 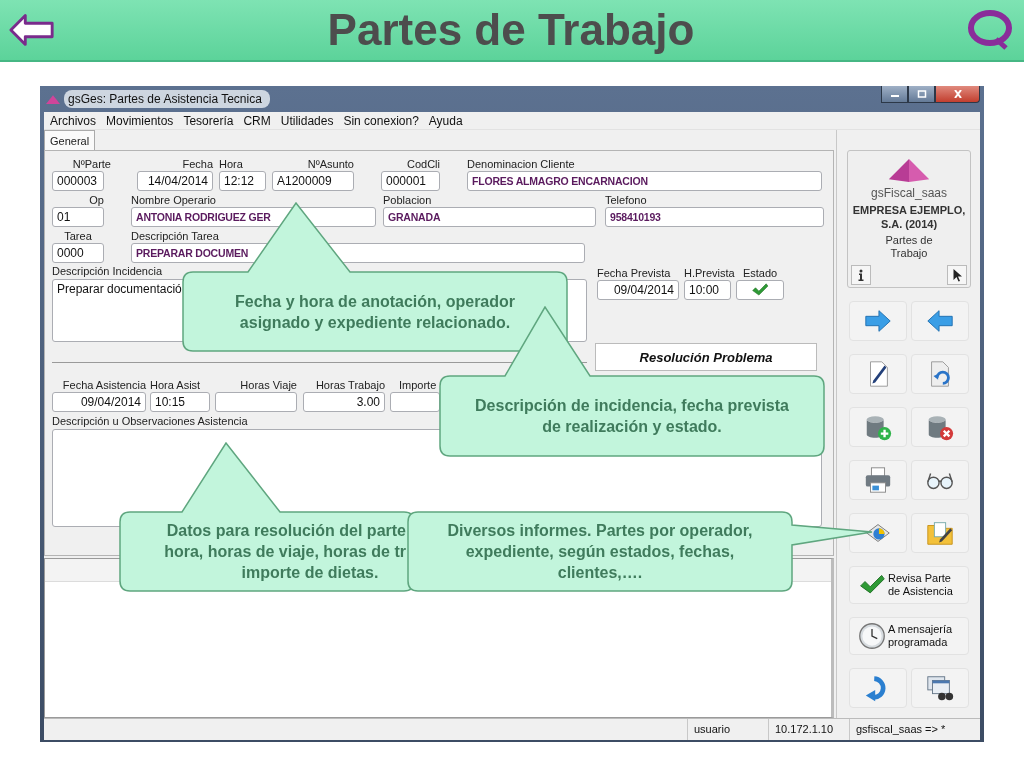 What do you see at coordinates (32, 30) in the screenshot?
I see `back-arrow-icon` at bounding box center [32, 30].